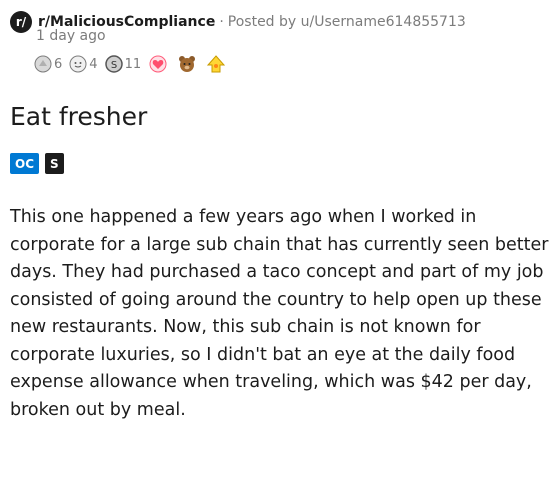 The width and height of the screenshot is (560, 485). I want to click on up-arrow-award-icon, so click(216, 64).